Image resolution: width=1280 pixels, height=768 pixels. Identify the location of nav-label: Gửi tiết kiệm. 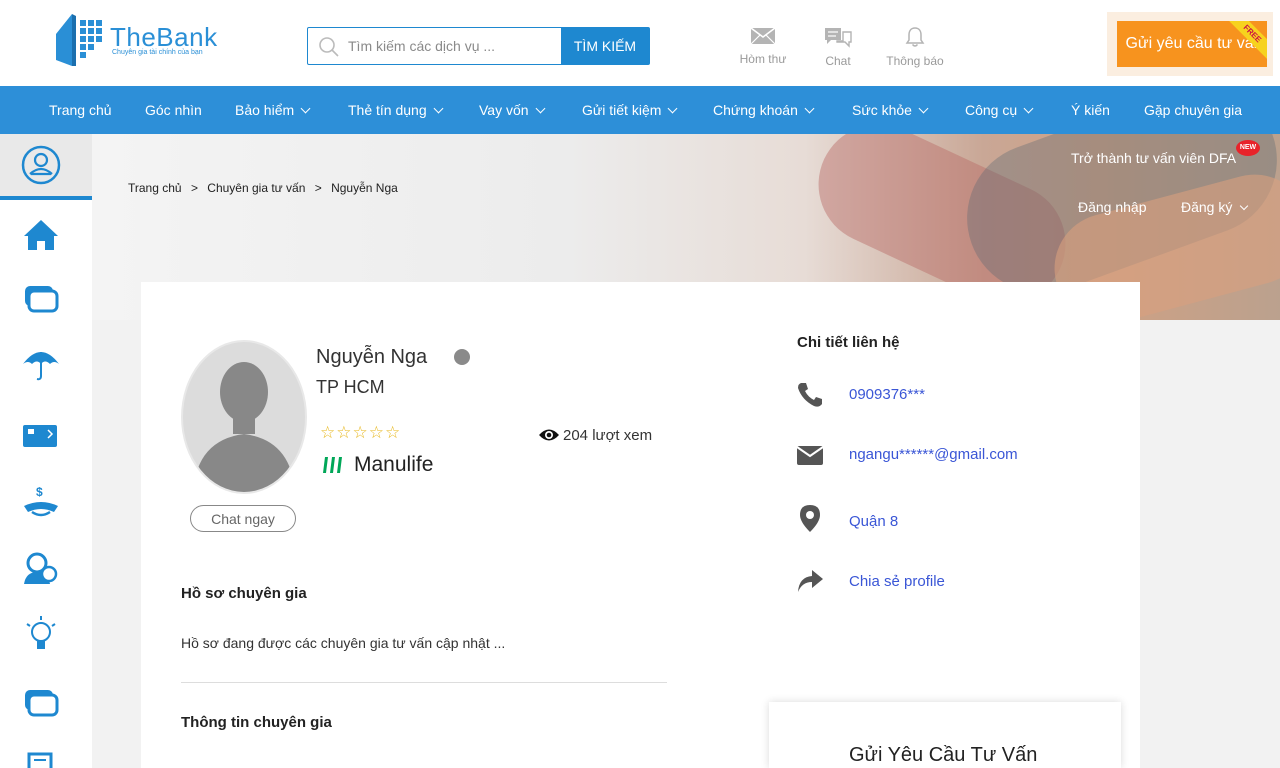
(622, 110).